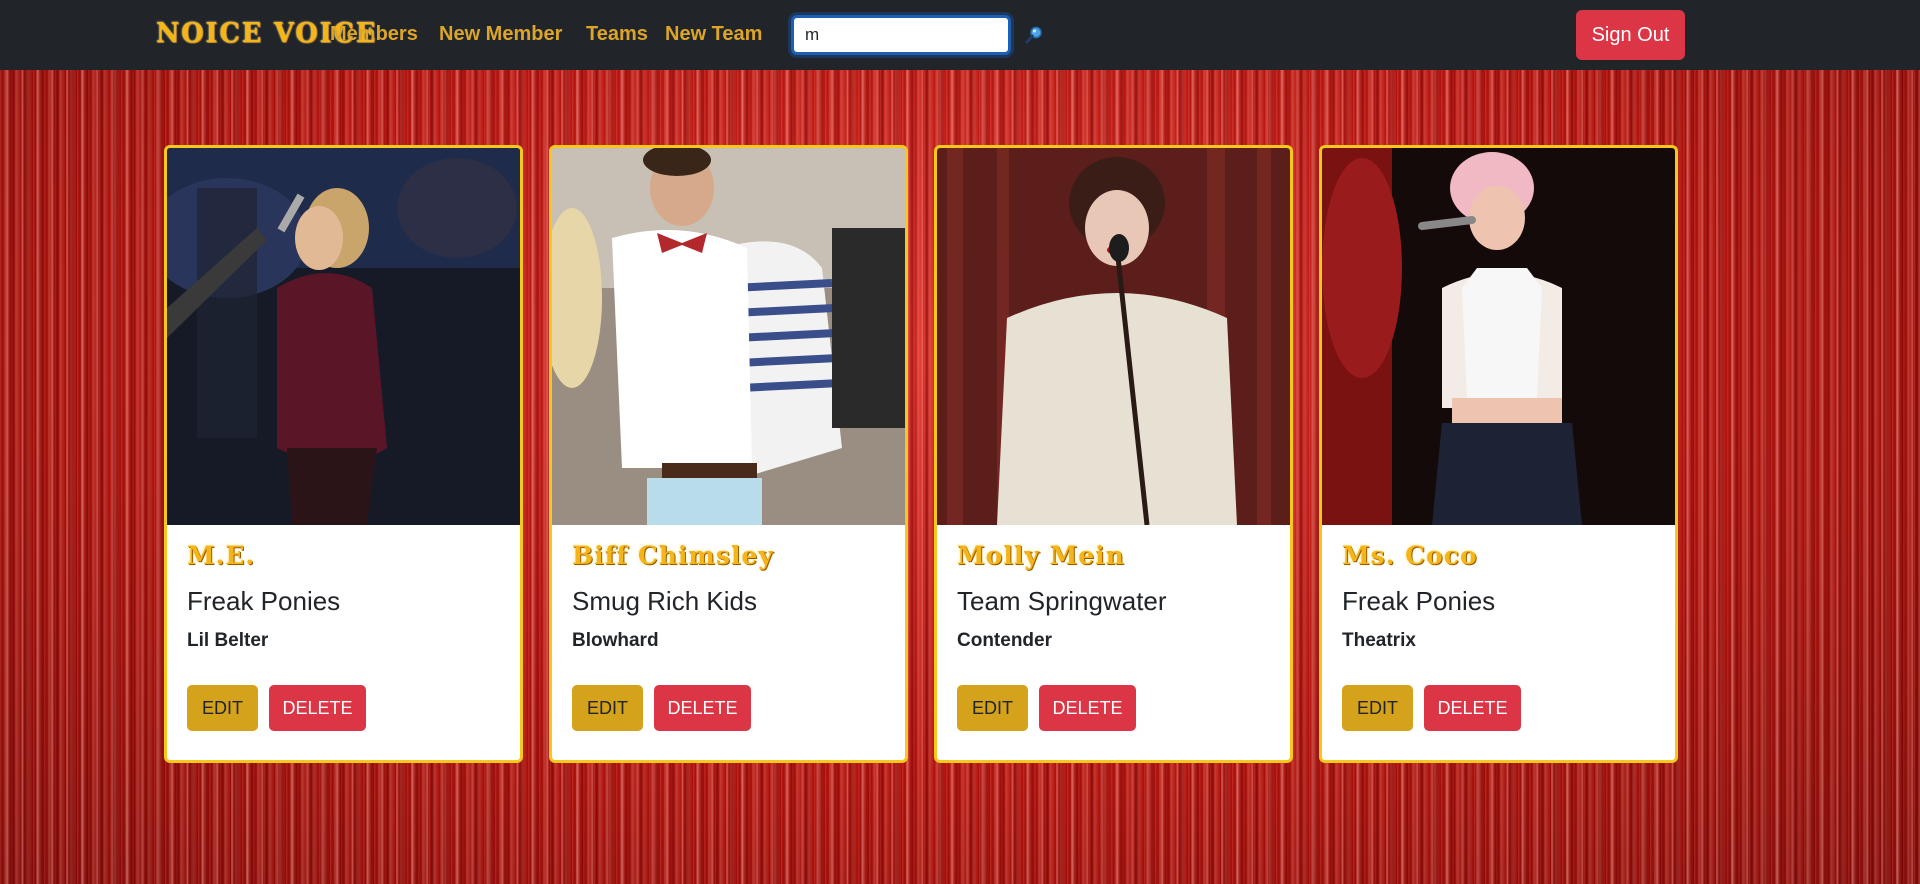 The image size is (1920, 884). I want to click on member-nickname: Blowhard, so click(615, 640).